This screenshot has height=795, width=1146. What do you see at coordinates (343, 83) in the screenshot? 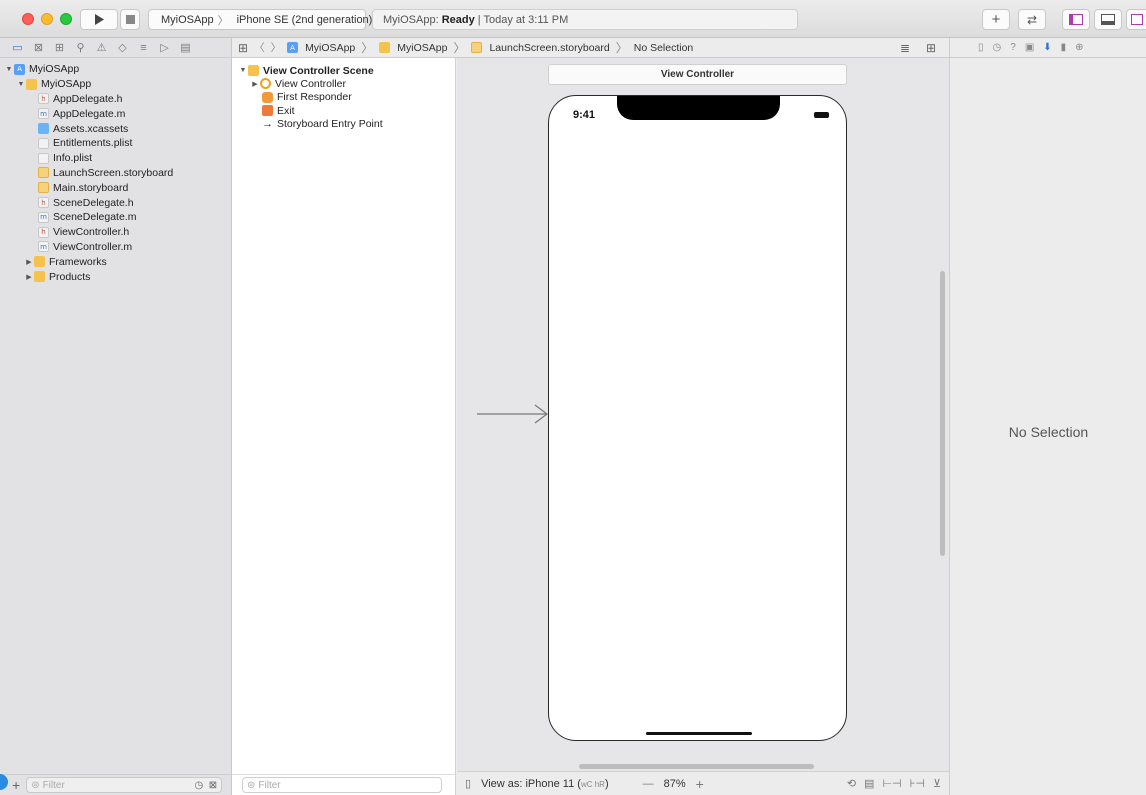
I see `outline-row: ▶ View Controller` at bounding box center [343, 83].